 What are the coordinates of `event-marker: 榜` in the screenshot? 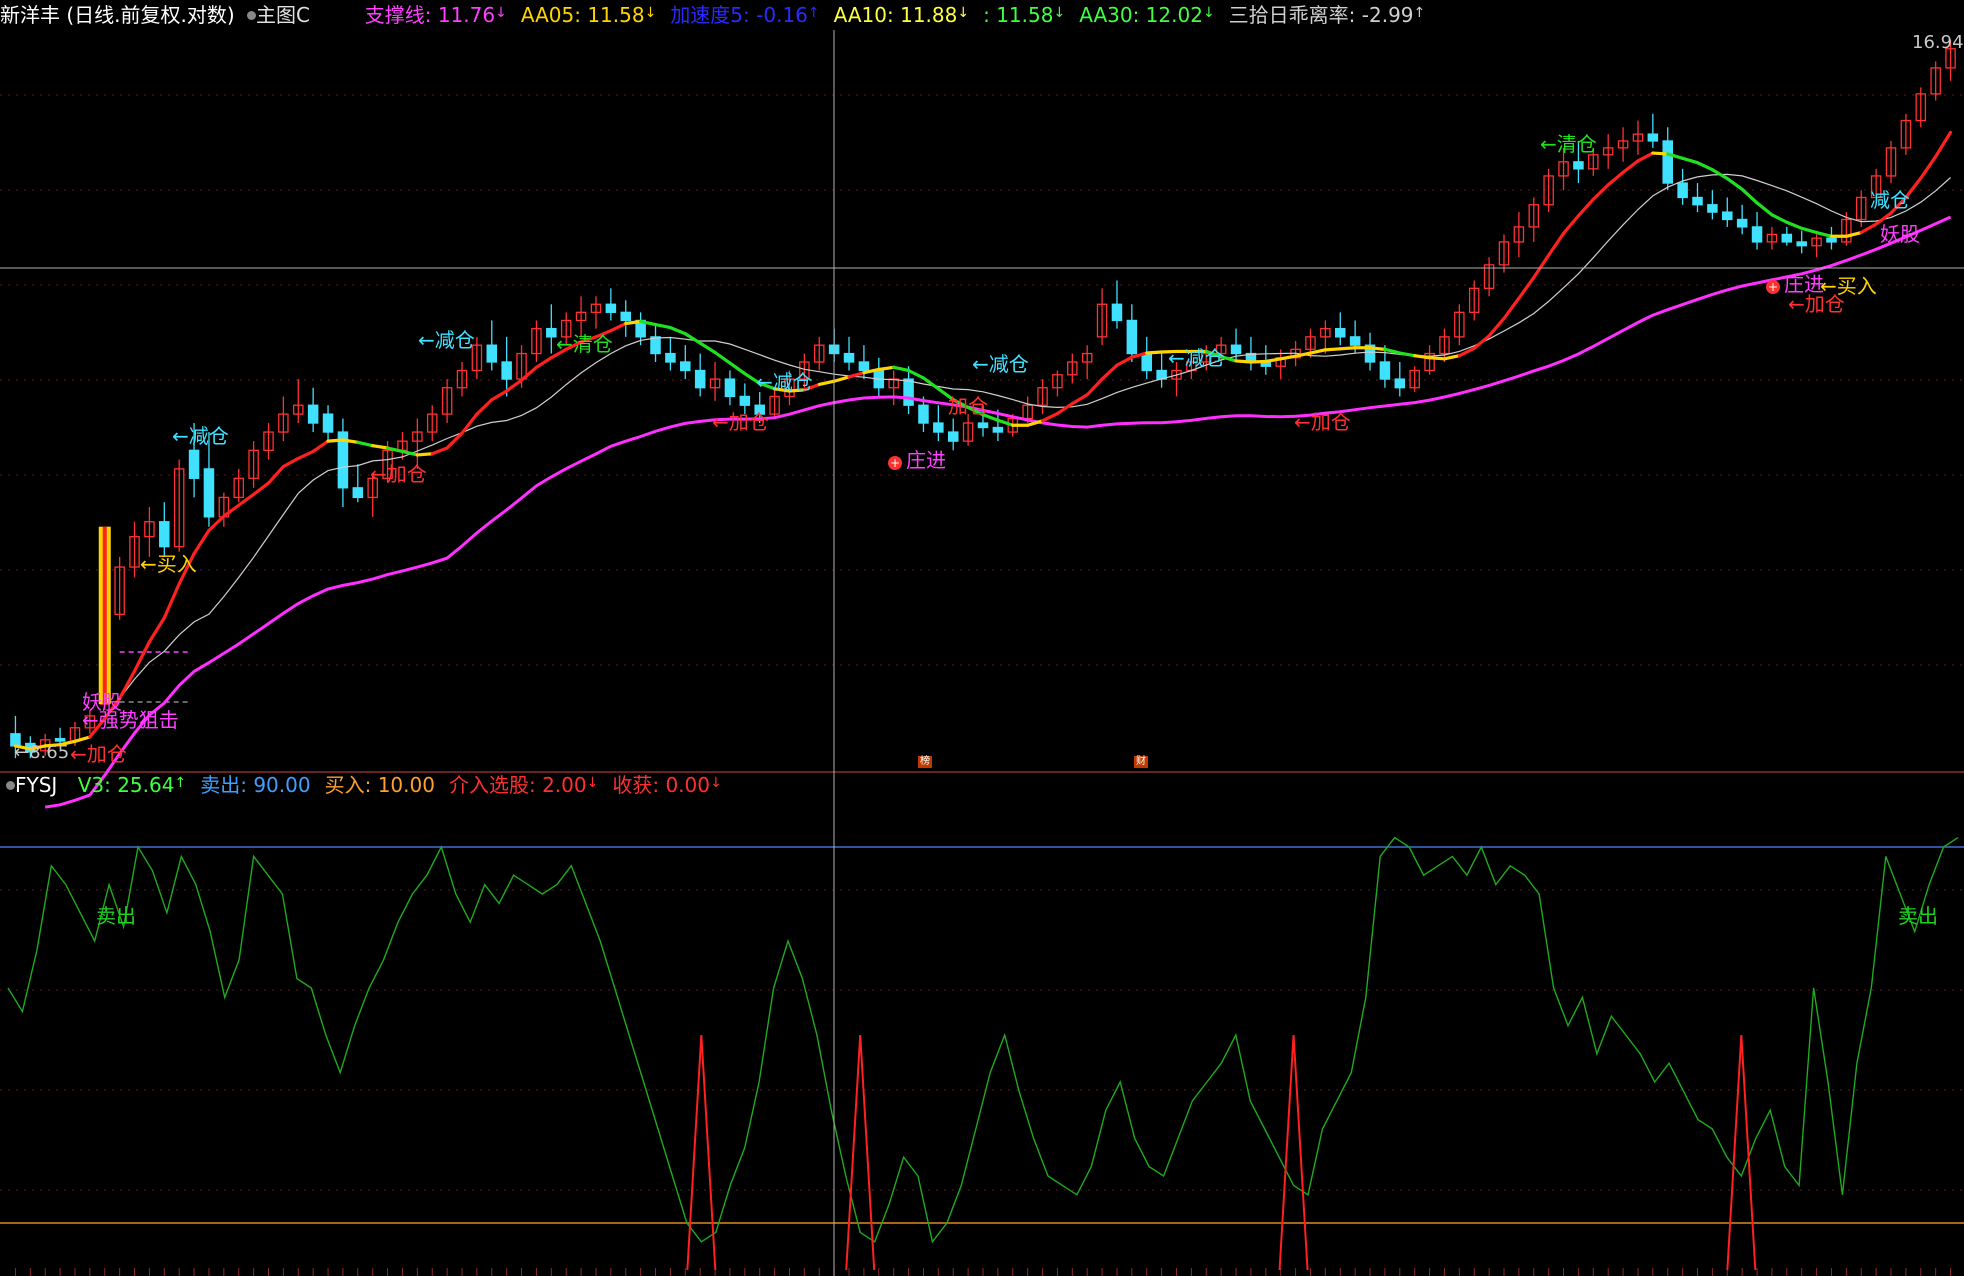 It's located at (925, 762).